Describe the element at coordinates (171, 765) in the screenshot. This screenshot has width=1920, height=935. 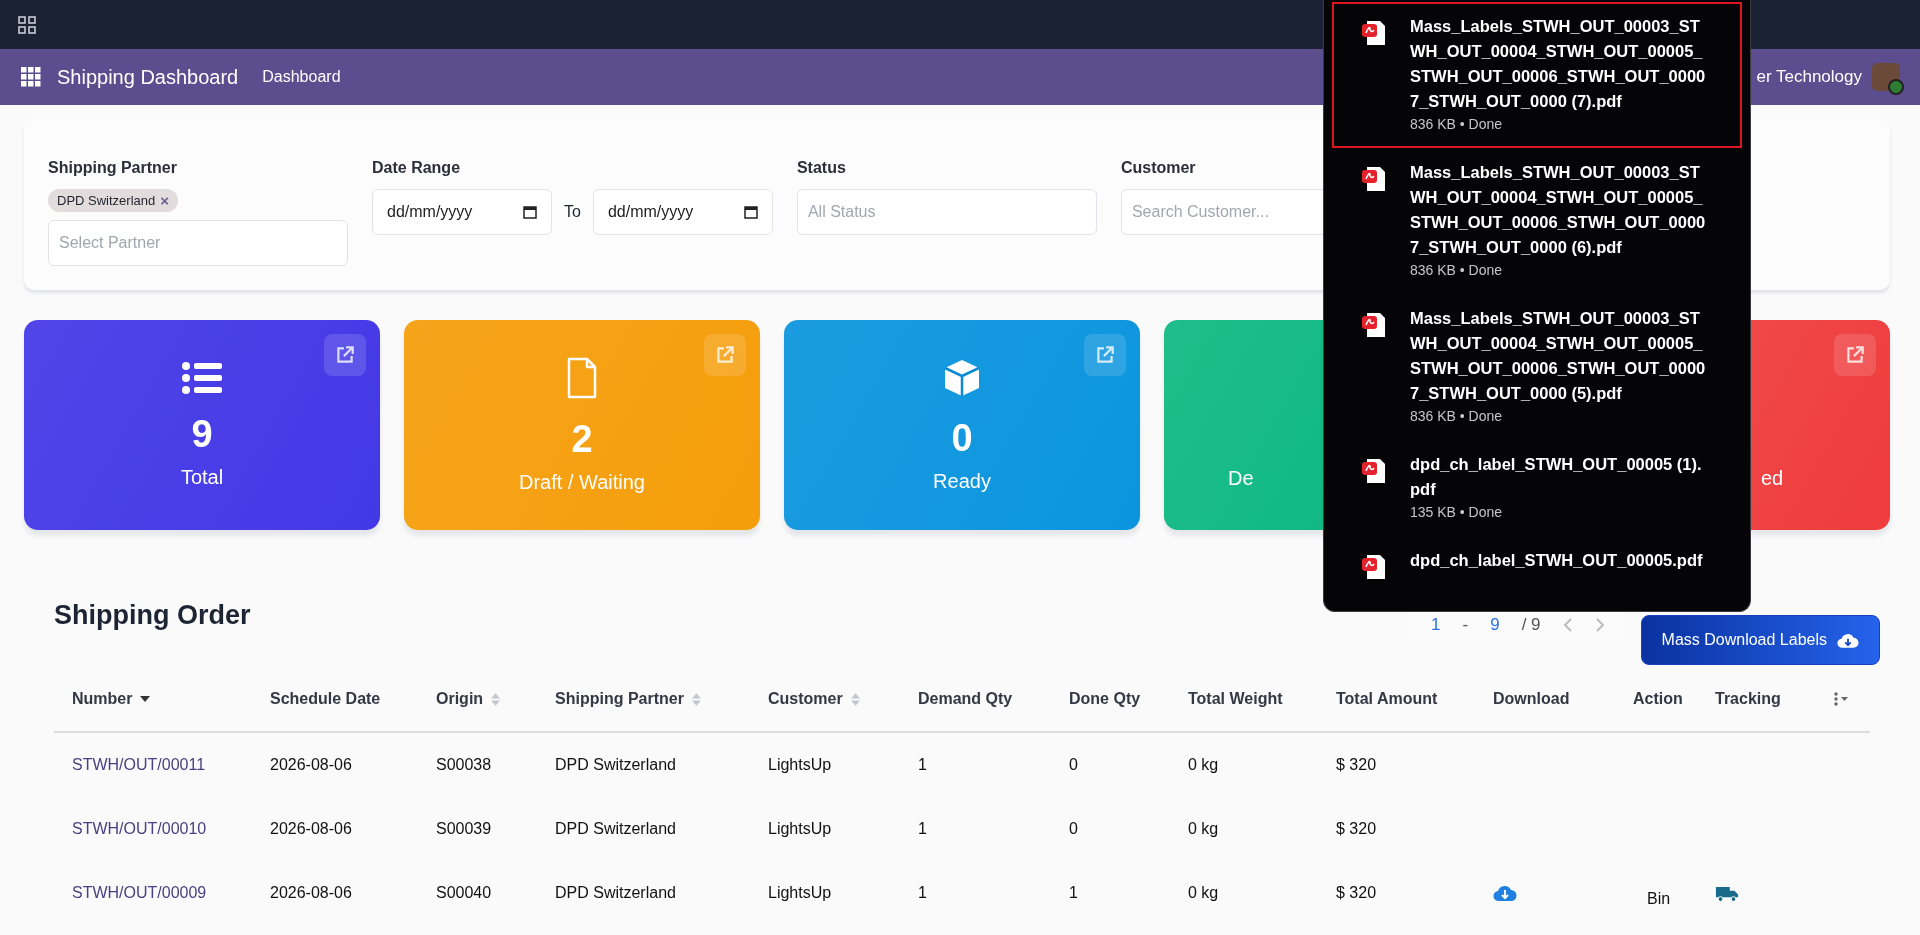
I see `order-number-link: STWH/OUT/00011` at that location.